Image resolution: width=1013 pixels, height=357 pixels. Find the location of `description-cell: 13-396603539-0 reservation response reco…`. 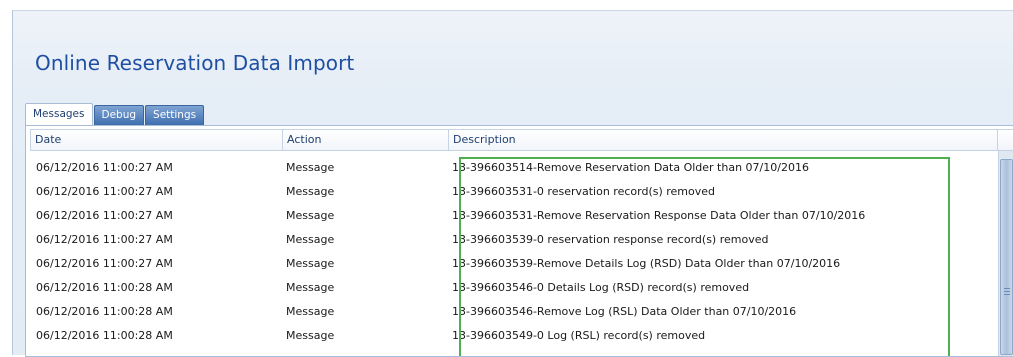

description-cell: 13-396603539-0 reservation response reco… is located at coordinates (610, 239).